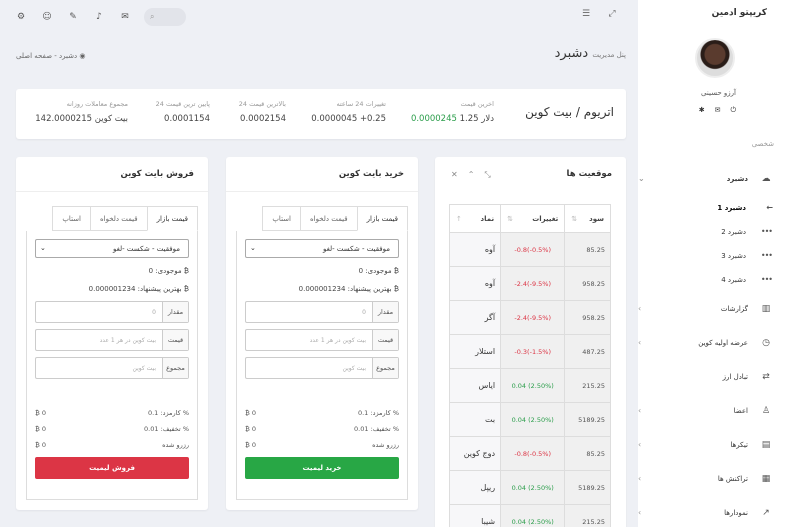  I want to click on cell-change: -2.4(-9.5%), so click(533, 317).